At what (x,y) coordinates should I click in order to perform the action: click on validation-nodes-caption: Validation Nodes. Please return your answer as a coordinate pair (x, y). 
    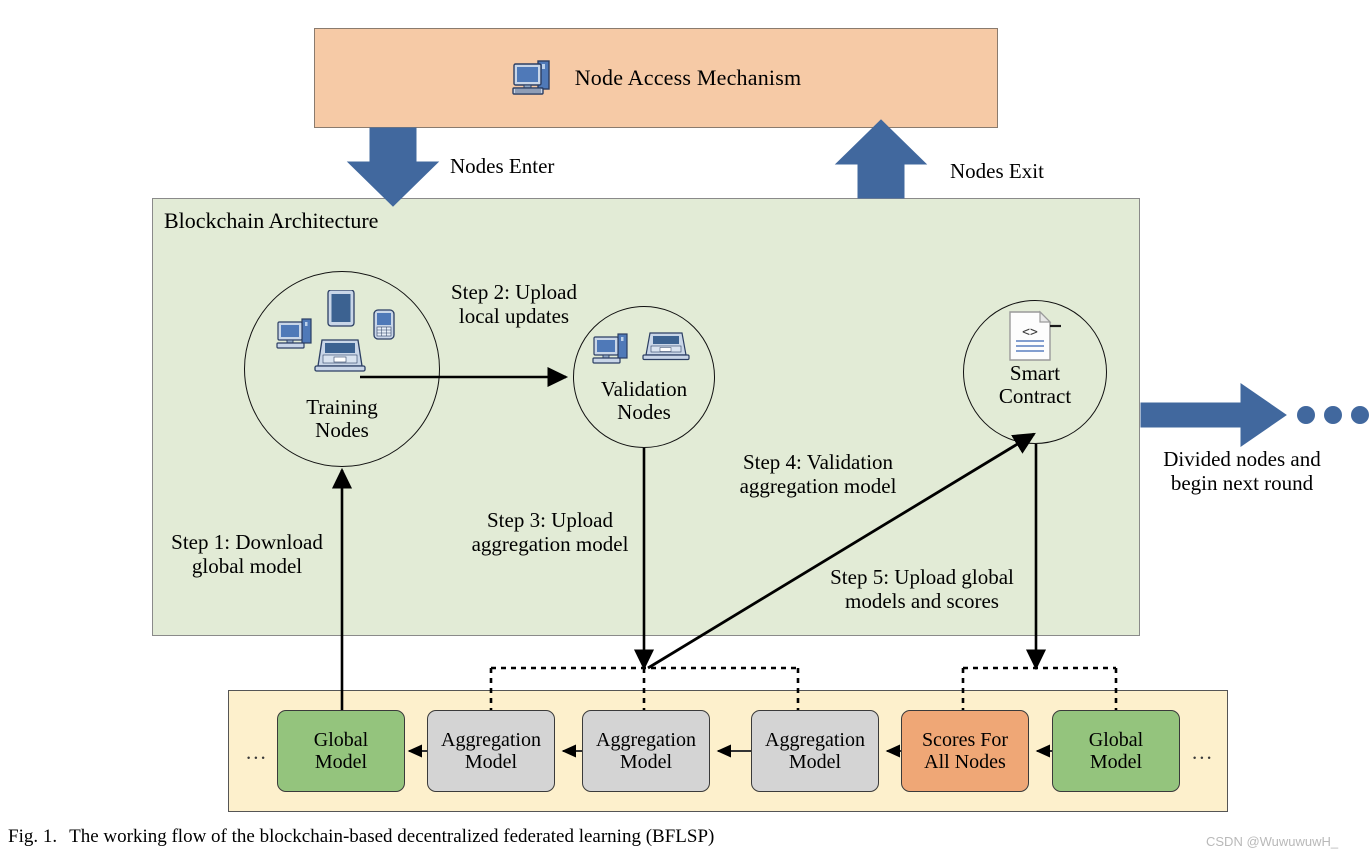
    Looking at the image, I should click on (644, 400).